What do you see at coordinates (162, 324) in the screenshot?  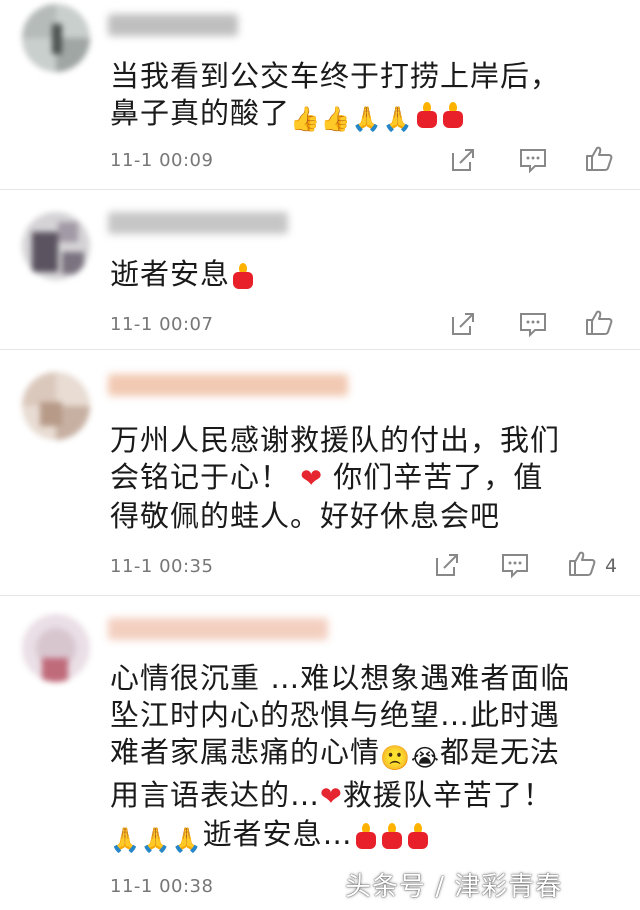 I see `timestamp: 11-1 00:07` at bounding box center [162, 324].